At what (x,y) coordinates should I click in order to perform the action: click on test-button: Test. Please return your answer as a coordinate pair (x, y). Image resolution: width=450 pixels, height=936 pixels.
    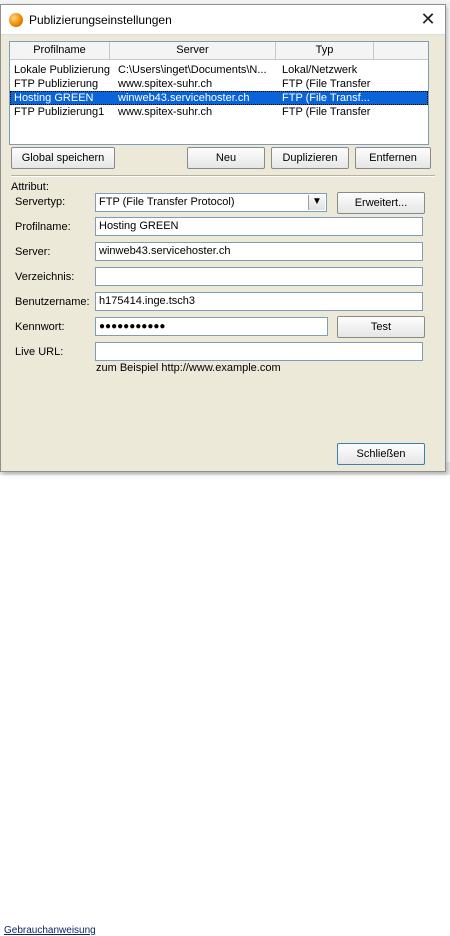
    Looking at the image, I should click on (381, 327).